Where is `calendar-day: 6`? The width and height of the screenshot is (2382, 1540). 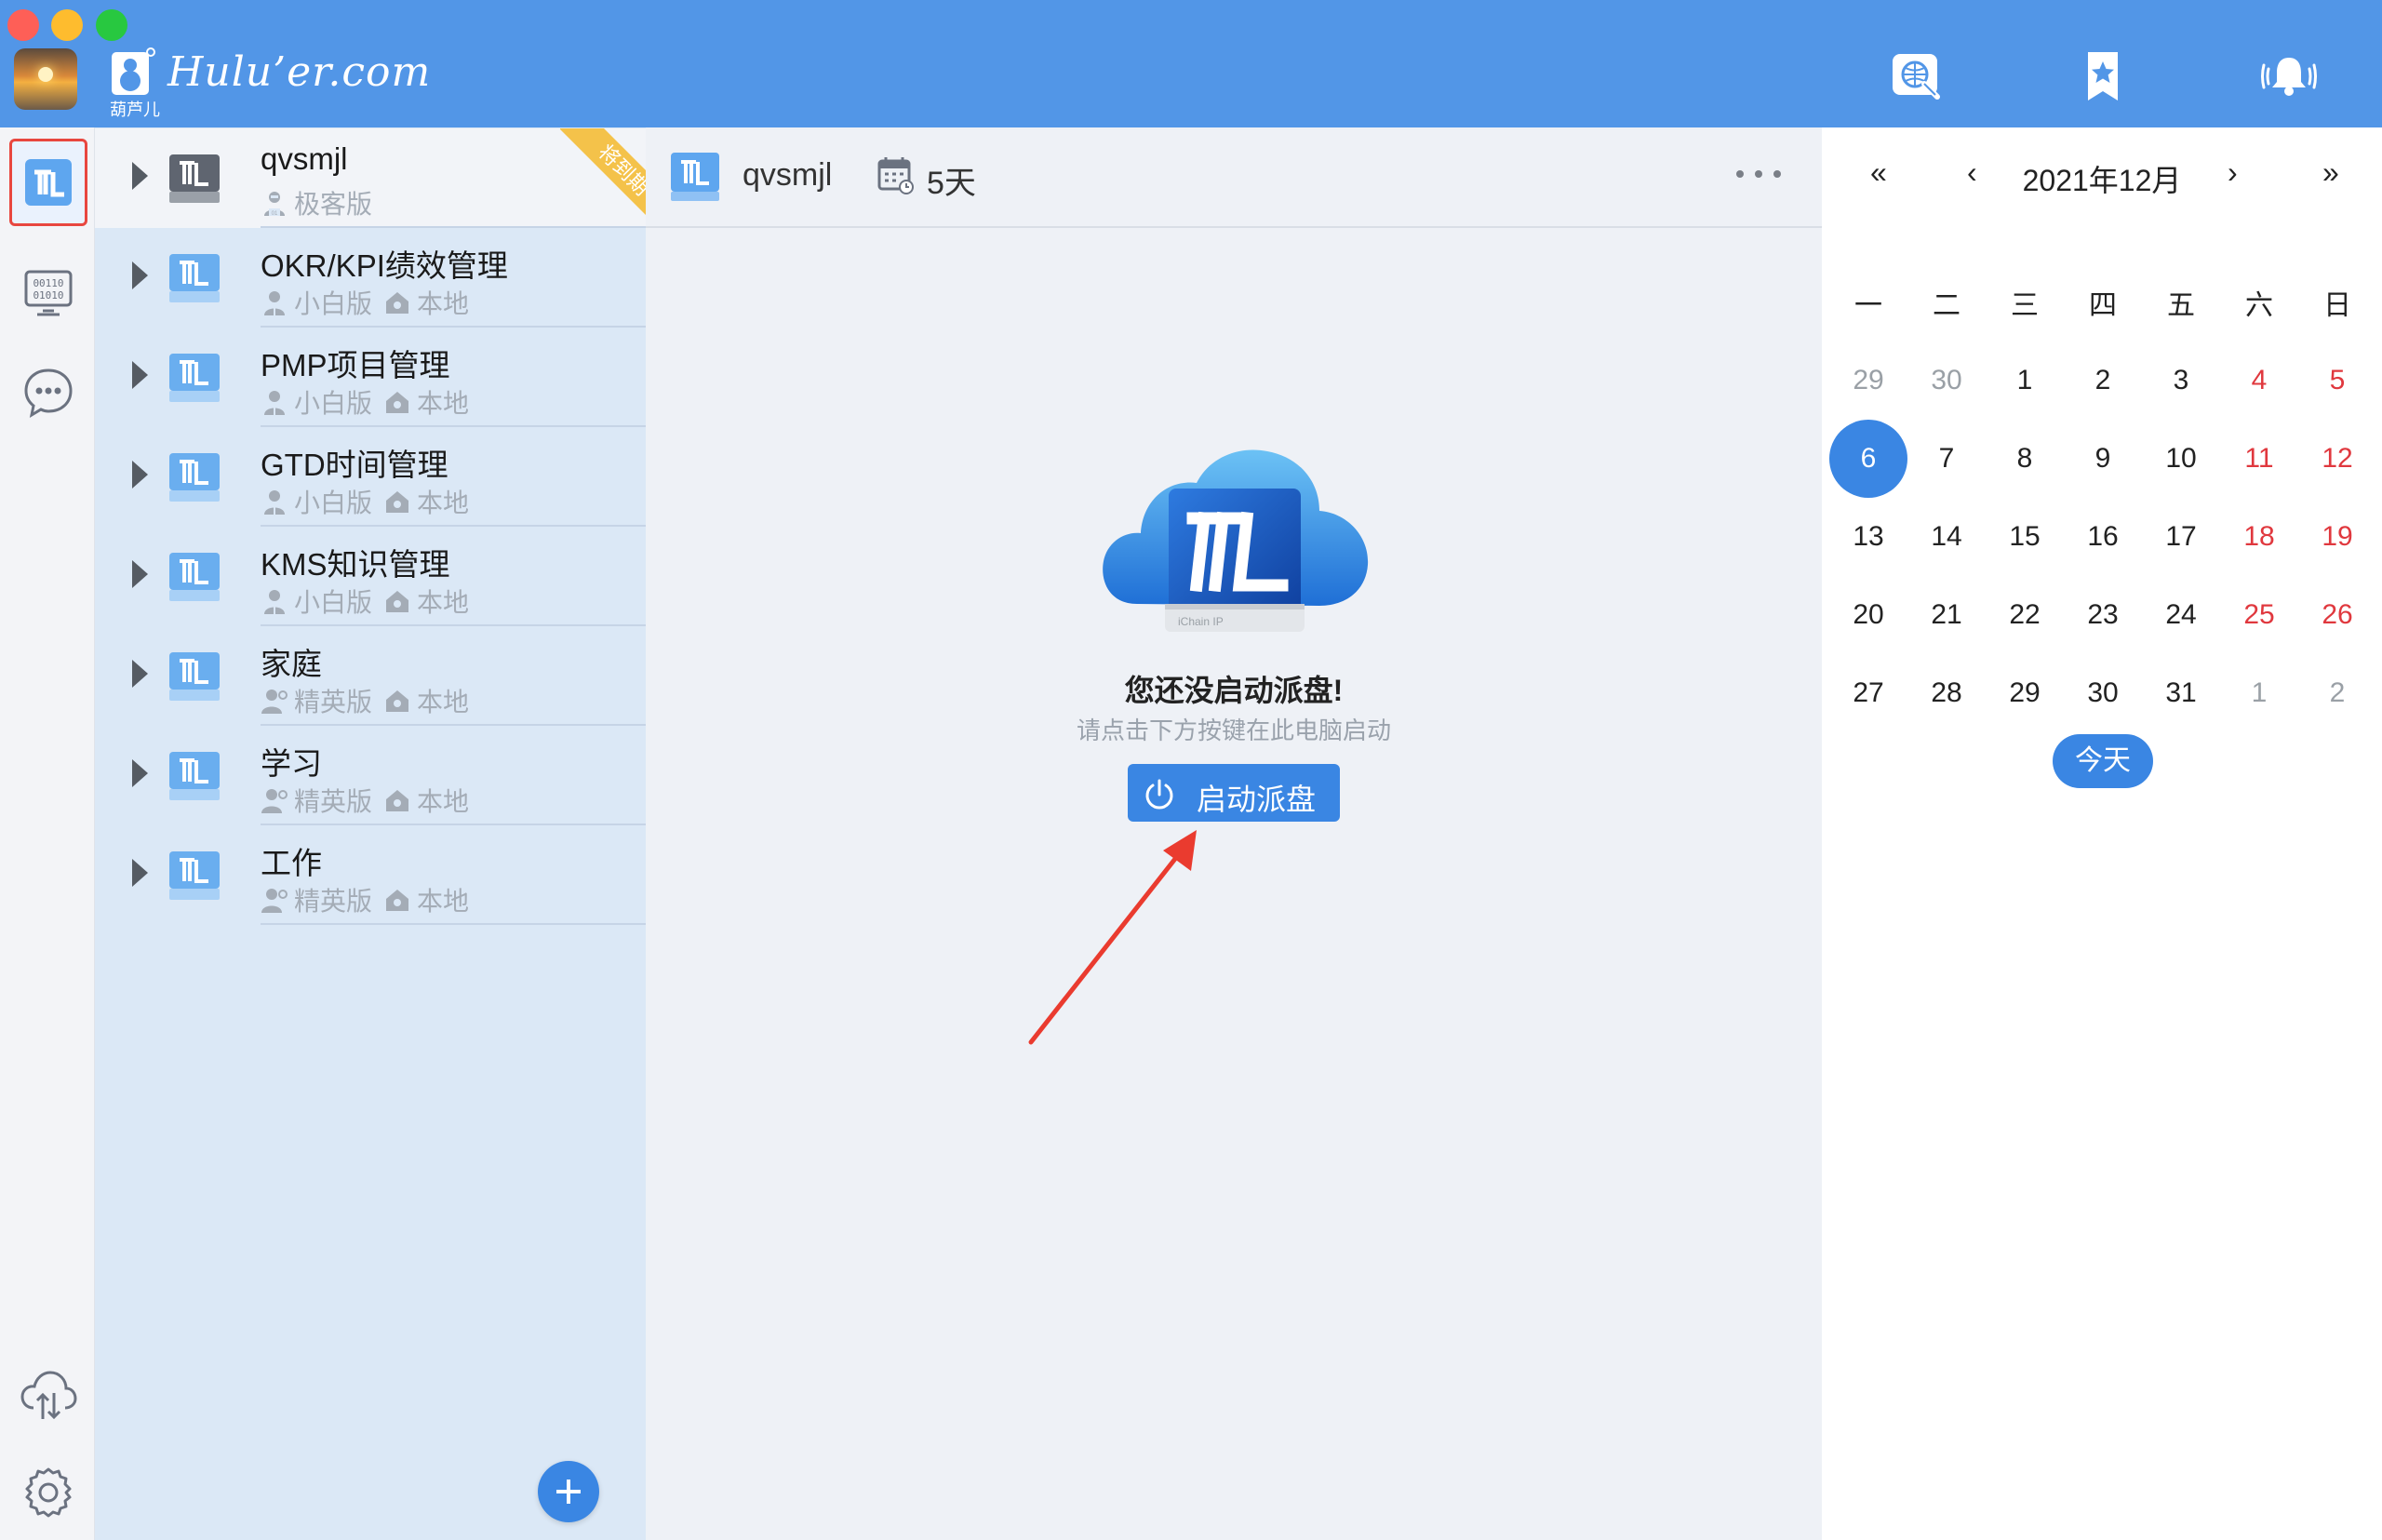 calendar-day: 6 is located at coordinates (1868, 459).